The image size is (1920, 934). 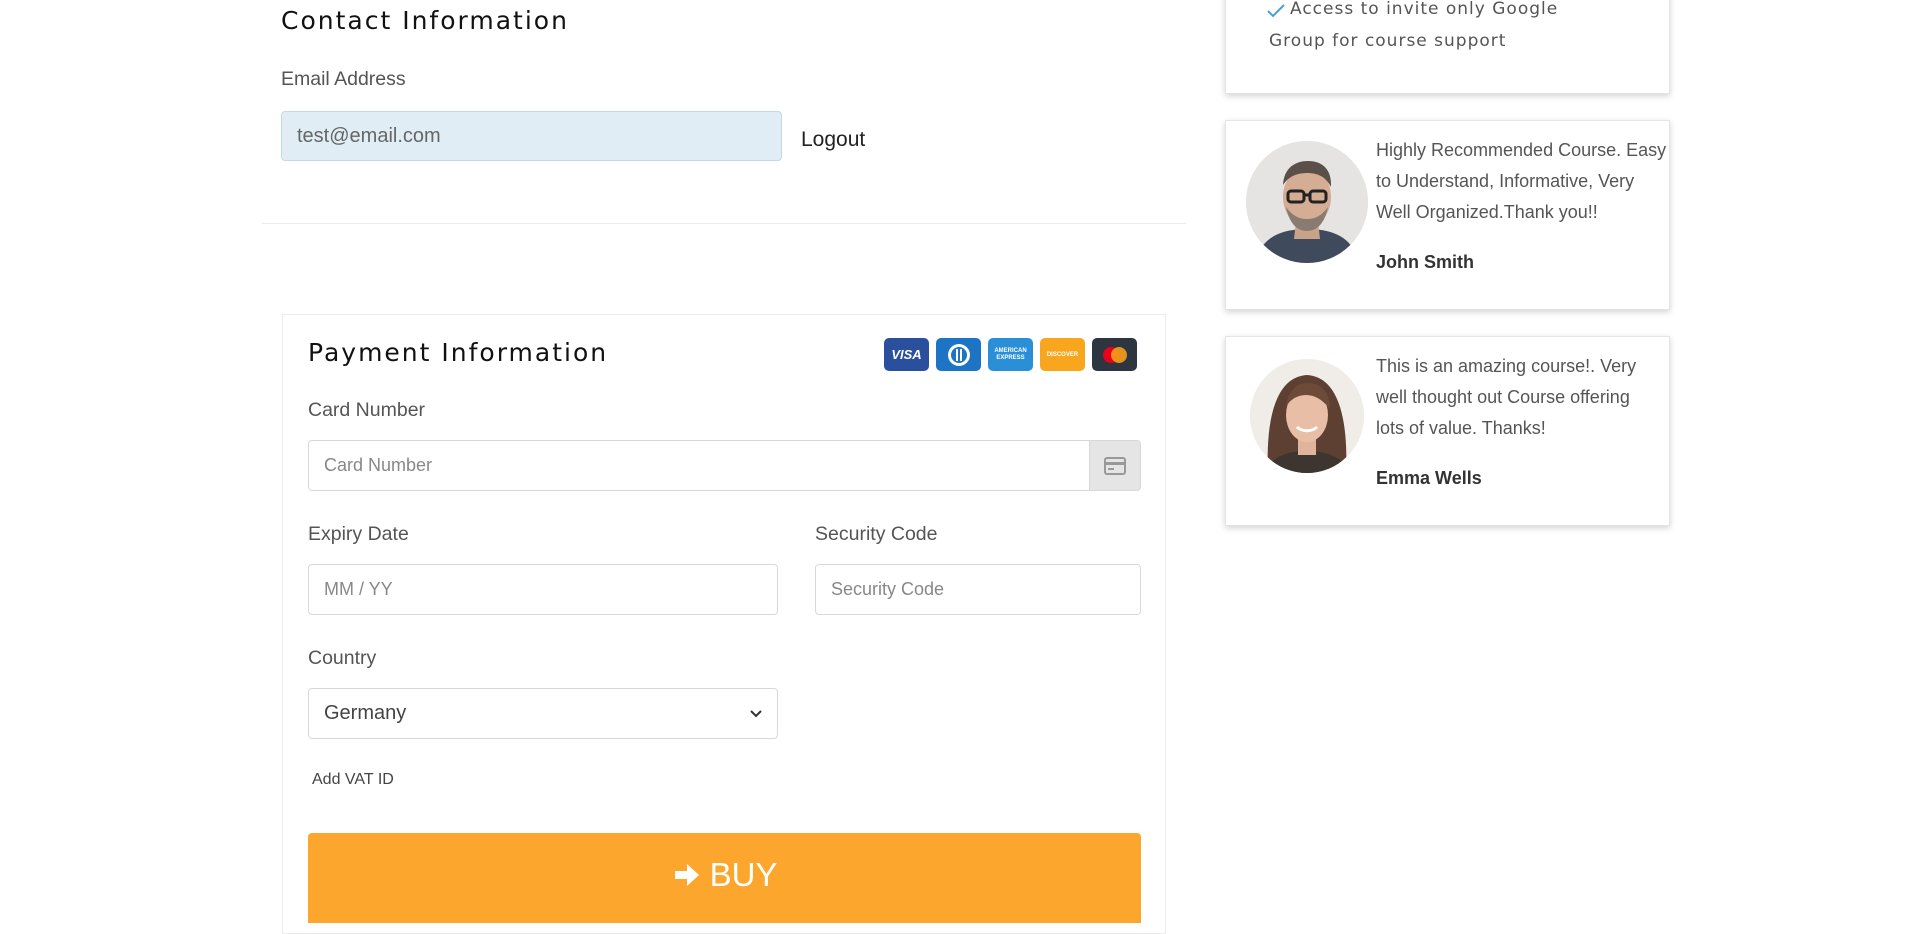 What do you see at coordinates (365, 713) in the screenshot?
I see `country-selected-value: Germany` at bounding box center [365, 713].